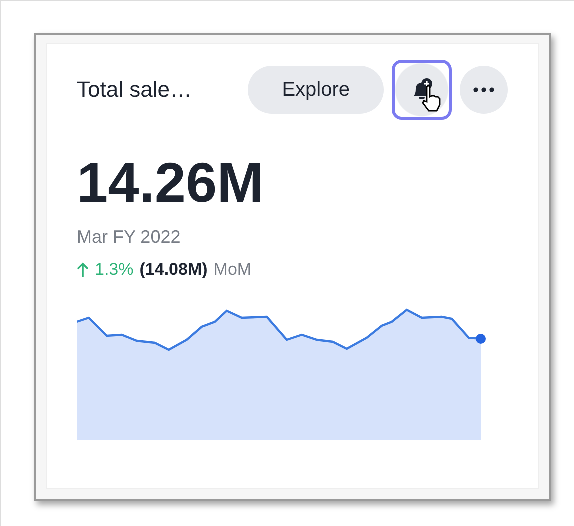  Describe the element at coordinates (114, 270) in the screenshot. I see `change-percent: 1.3%` at that location.